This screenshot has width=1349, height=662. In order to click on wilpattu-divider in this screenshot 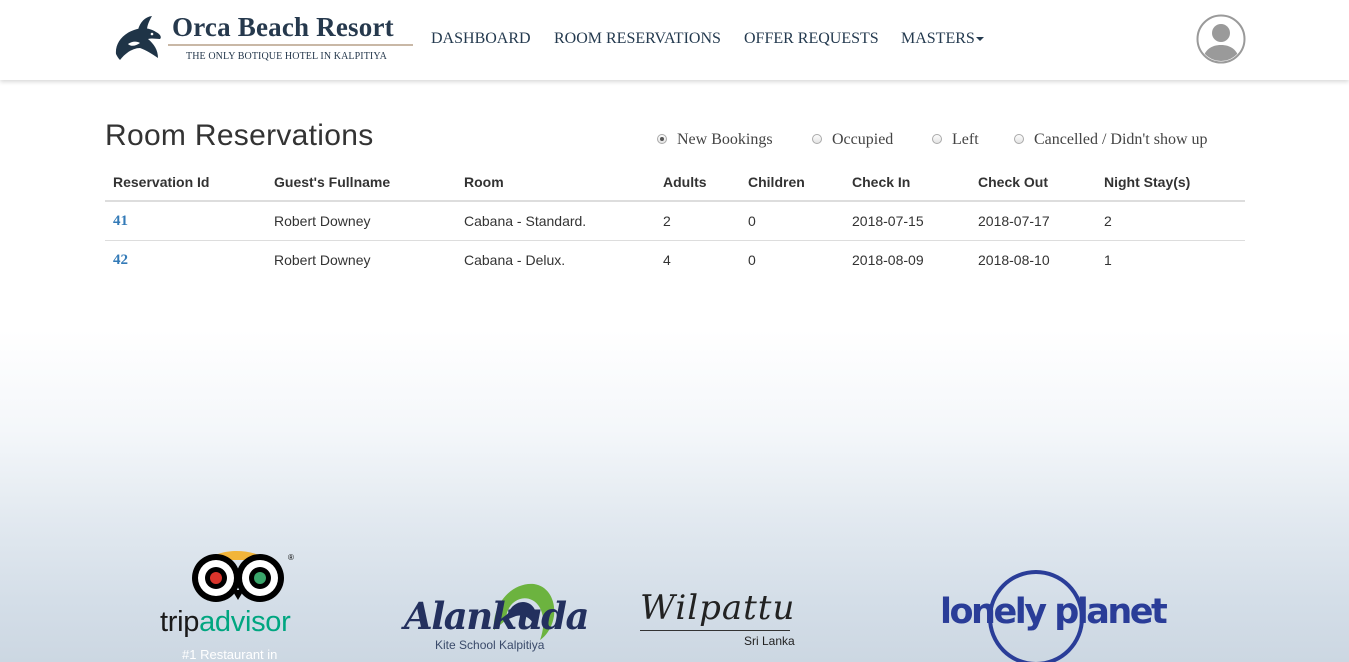, I will do `click(715, 630)`.